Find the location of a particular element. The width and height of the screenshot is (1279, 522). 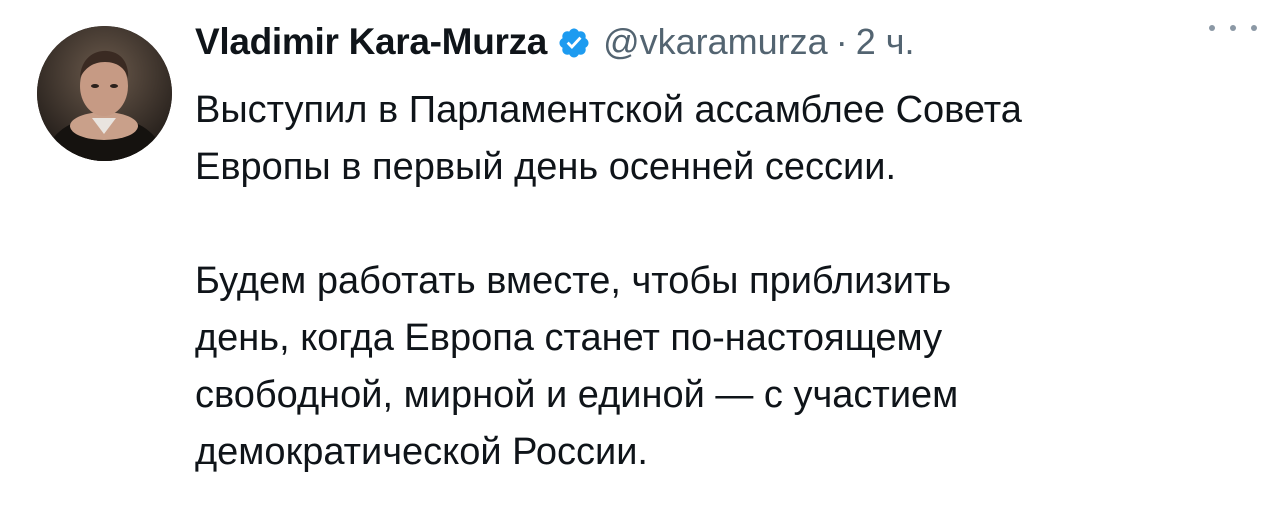

text-line: демократической России. is located at coordinates (421, 452).